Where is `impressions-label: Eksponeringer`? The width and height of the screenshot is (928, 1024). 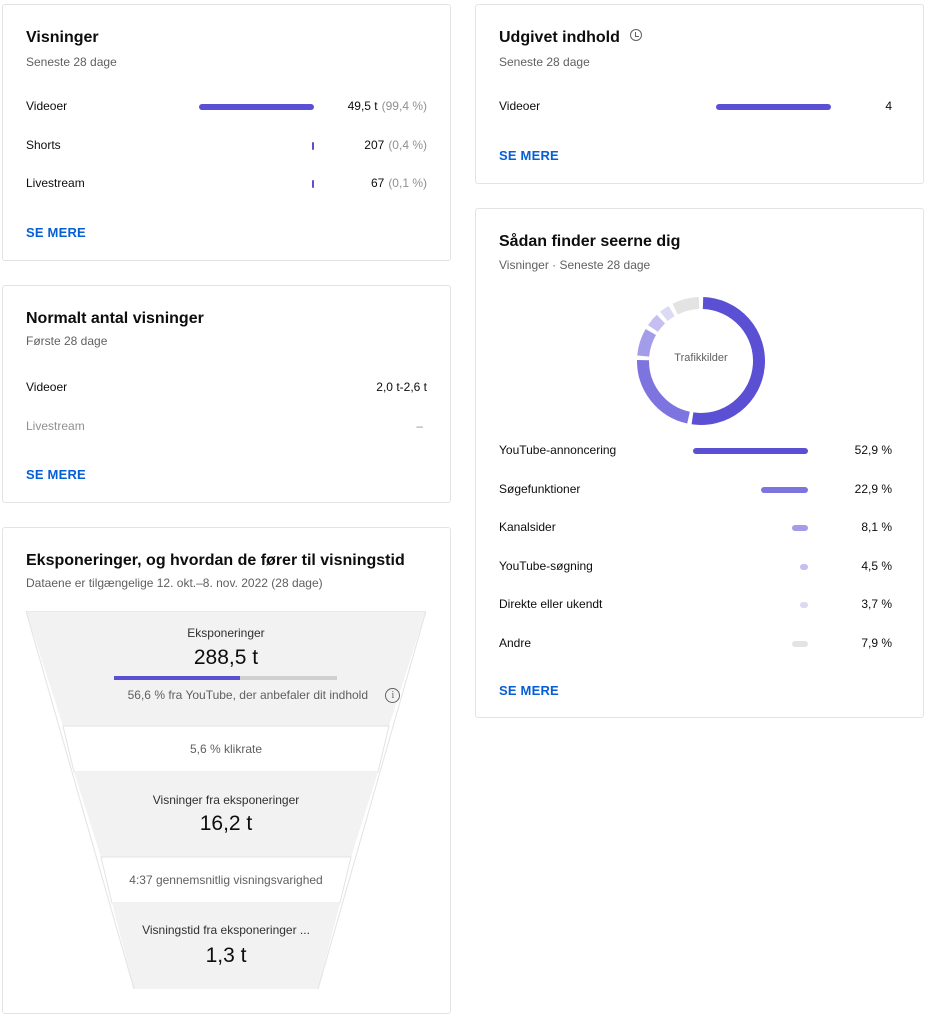
impressions-label: Eksponeringer is located at coordinates (226, 633).